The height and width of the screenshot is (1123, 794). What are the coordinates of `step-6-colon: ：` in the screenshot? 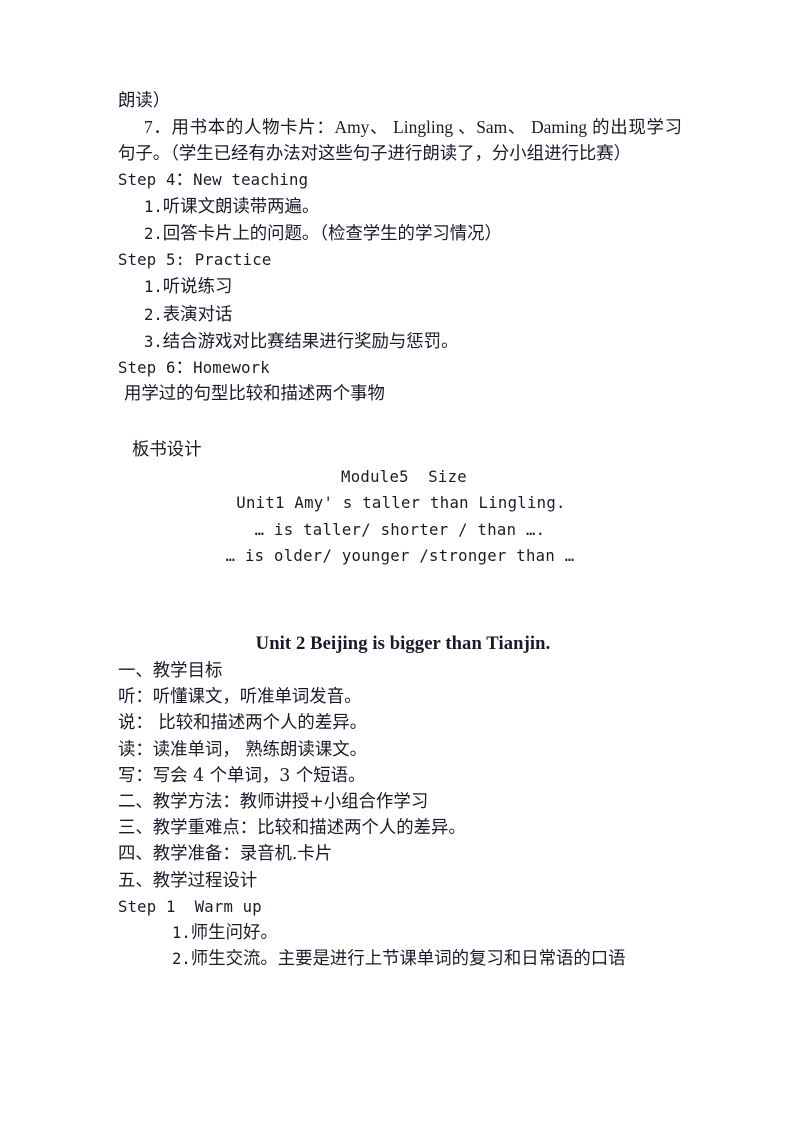 It's located at (184, 368).